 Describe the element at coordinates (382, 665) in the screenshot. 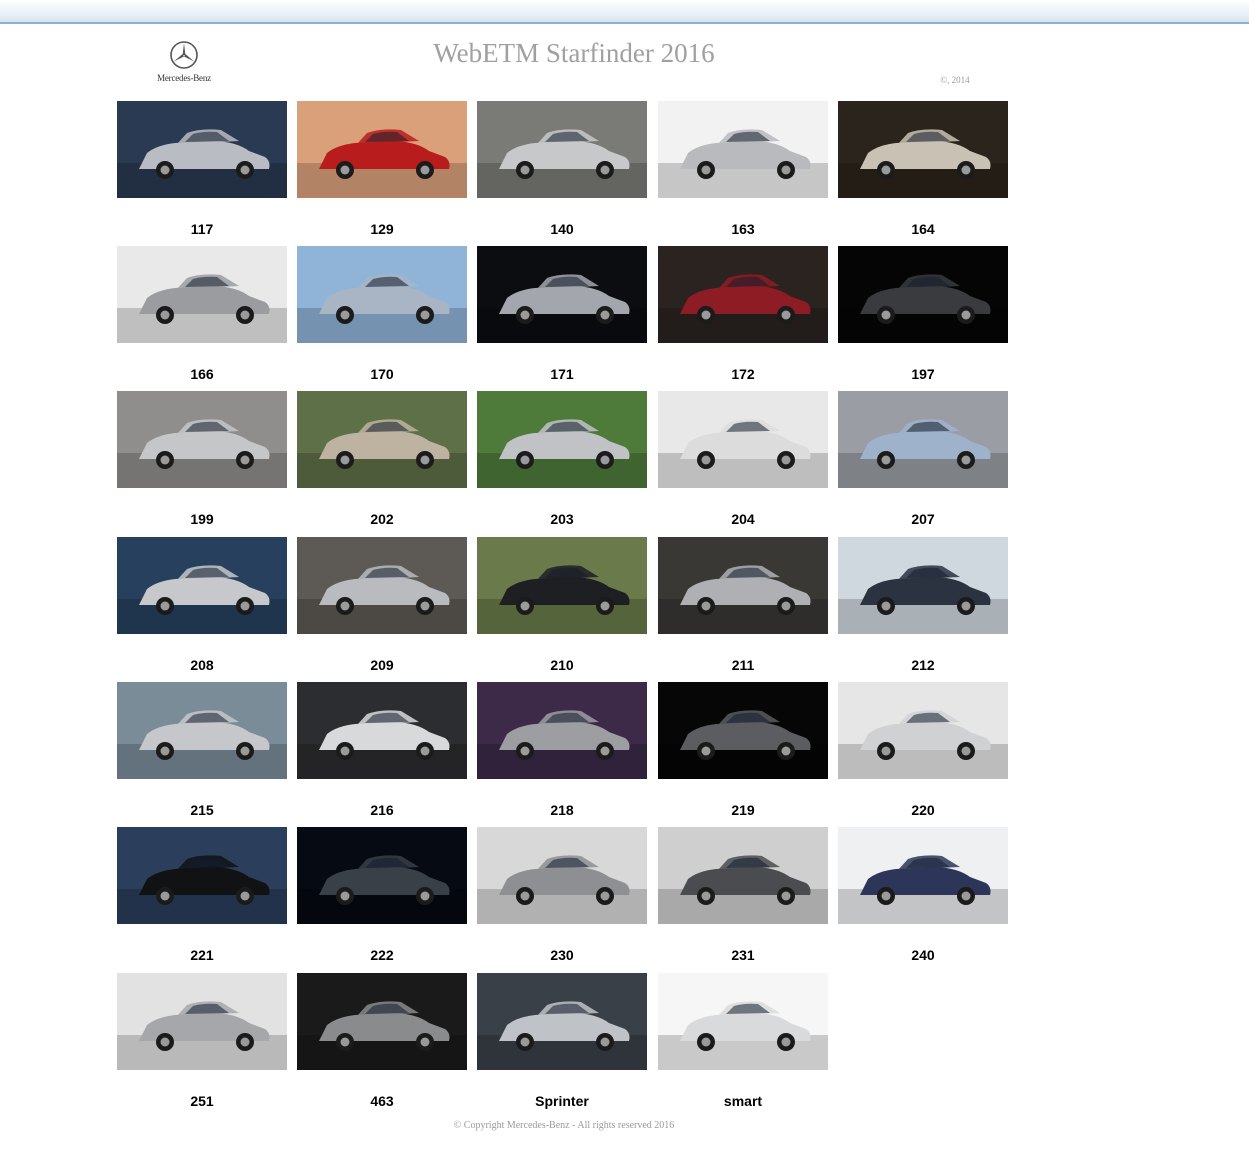

I see `model-label: 209` at that location.